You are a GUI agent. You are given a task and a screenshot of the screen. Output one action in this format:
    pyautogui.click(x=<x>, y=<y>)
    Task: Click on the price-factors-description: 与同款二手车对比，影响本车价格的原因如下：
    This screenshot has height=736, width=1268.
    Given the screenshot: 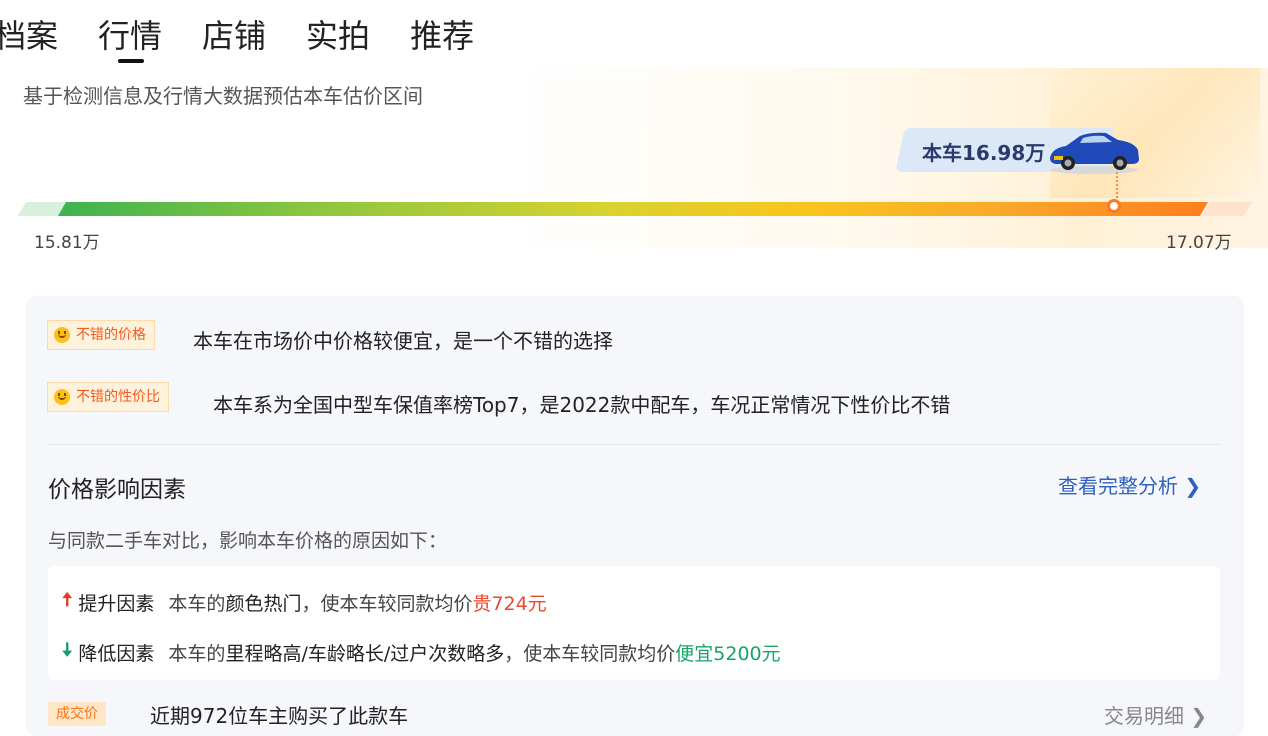 What is the action you would take?
    pyautogui.click(x=248, y=541)
    